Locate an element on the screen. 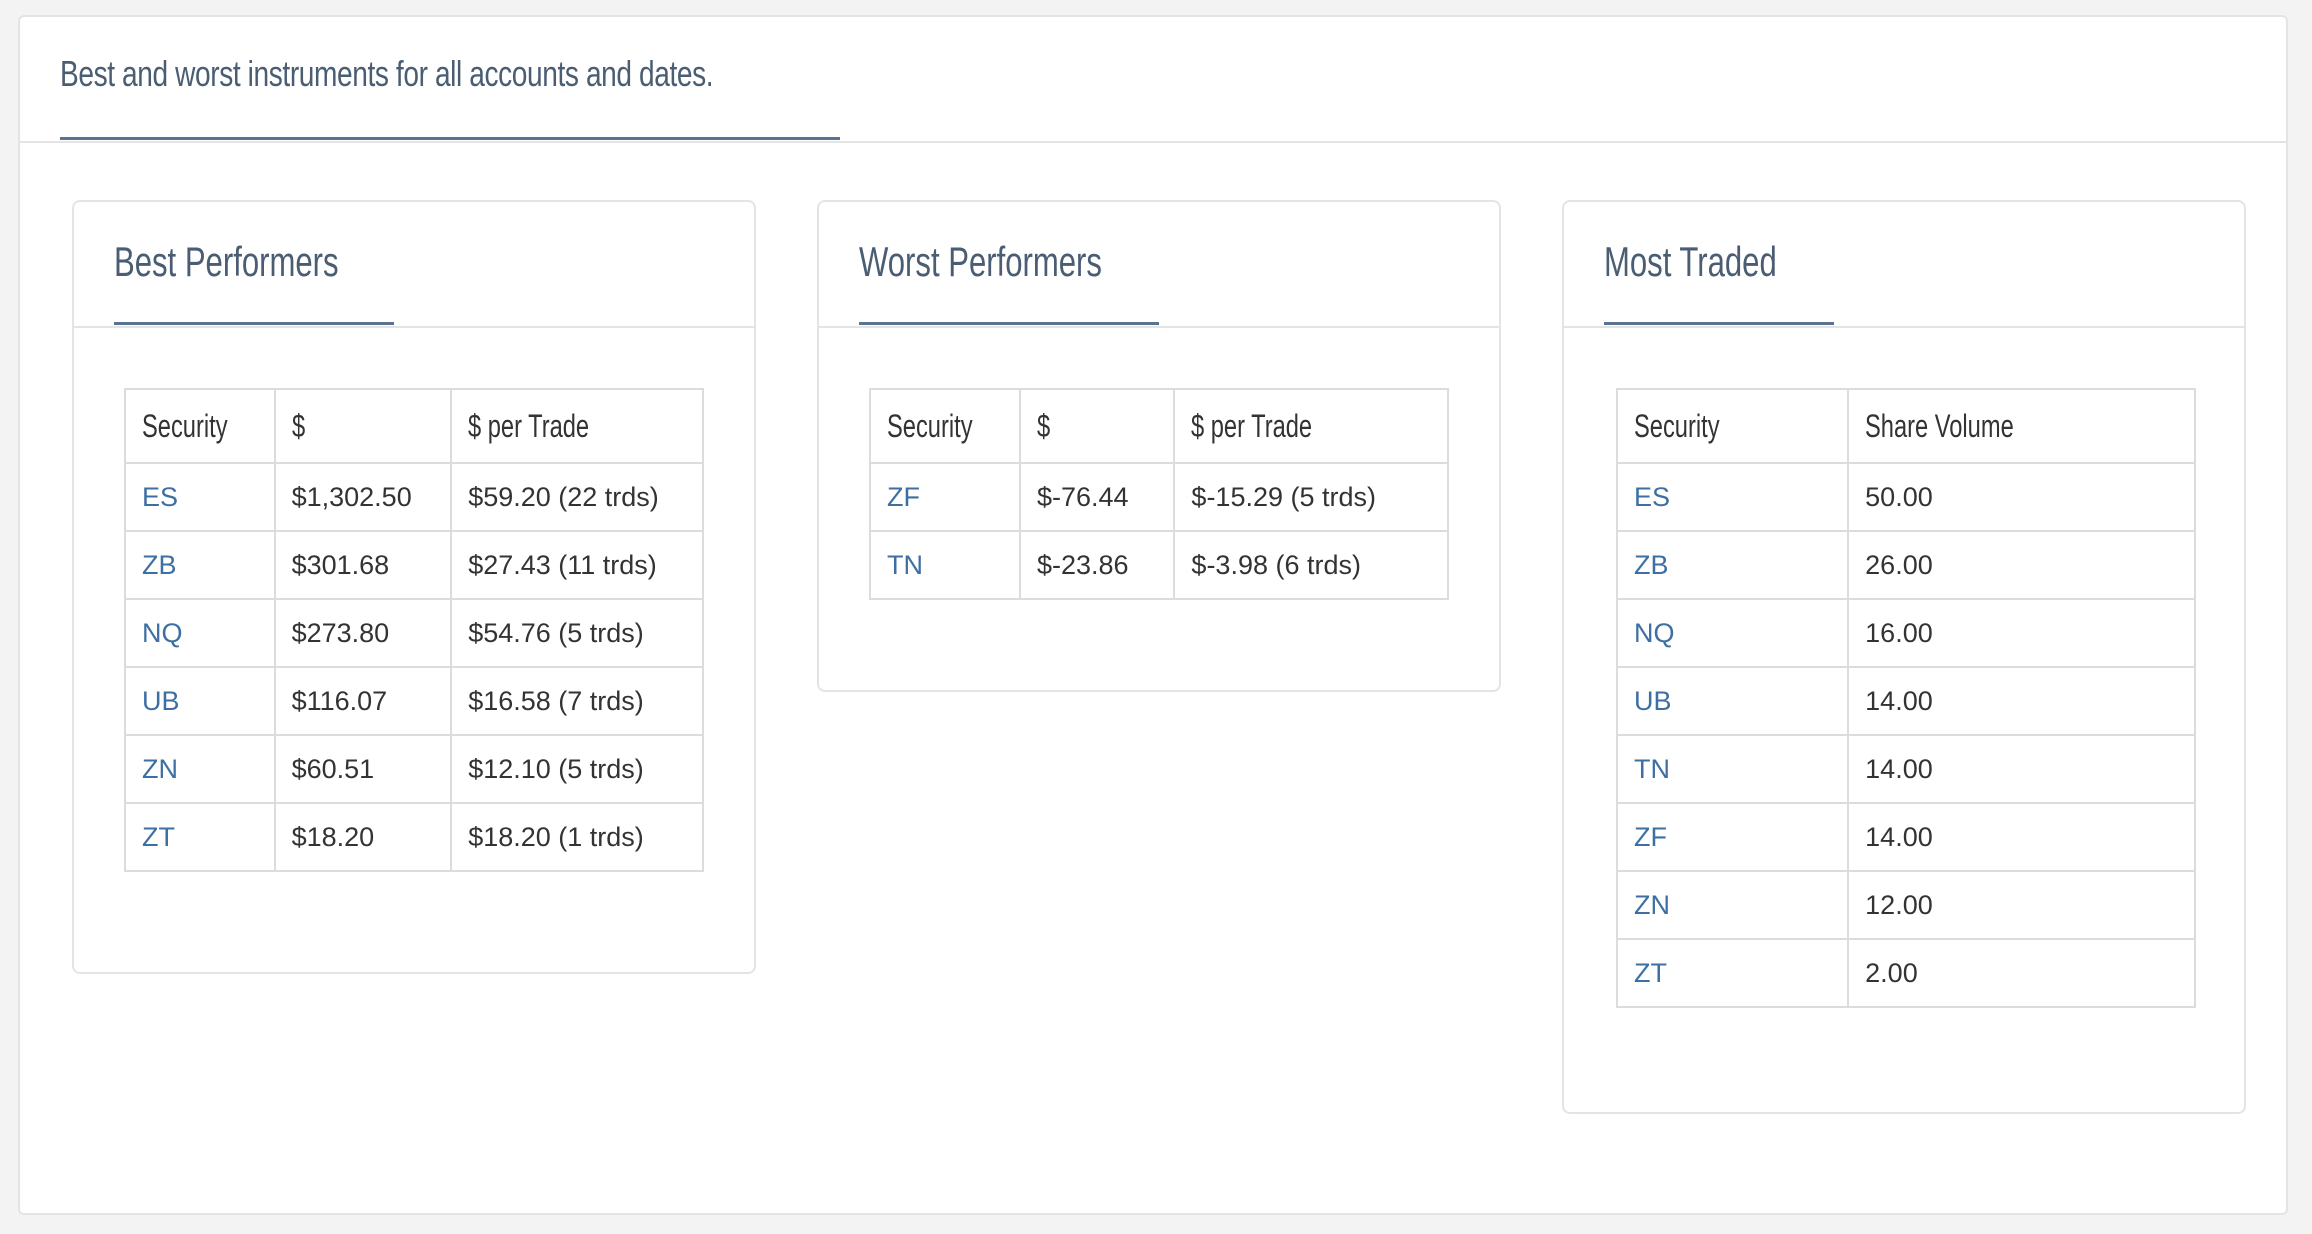  table-row: NQ 16.00 is located at coordinates (1905, 633).